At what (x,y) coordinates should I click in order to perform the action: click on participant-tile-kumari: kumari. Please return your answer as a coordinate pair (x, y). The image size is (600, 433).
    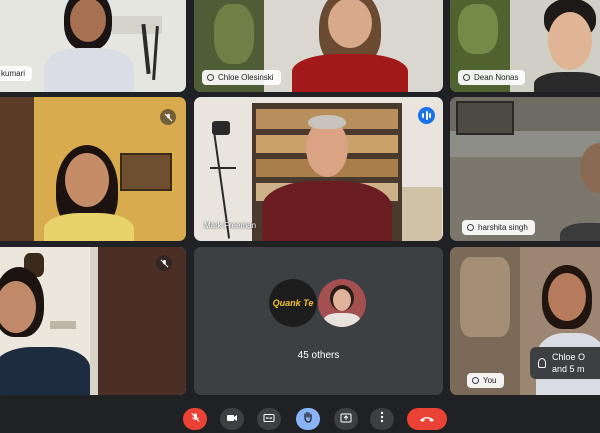
    Looking at the image, I should click on (93, 46).